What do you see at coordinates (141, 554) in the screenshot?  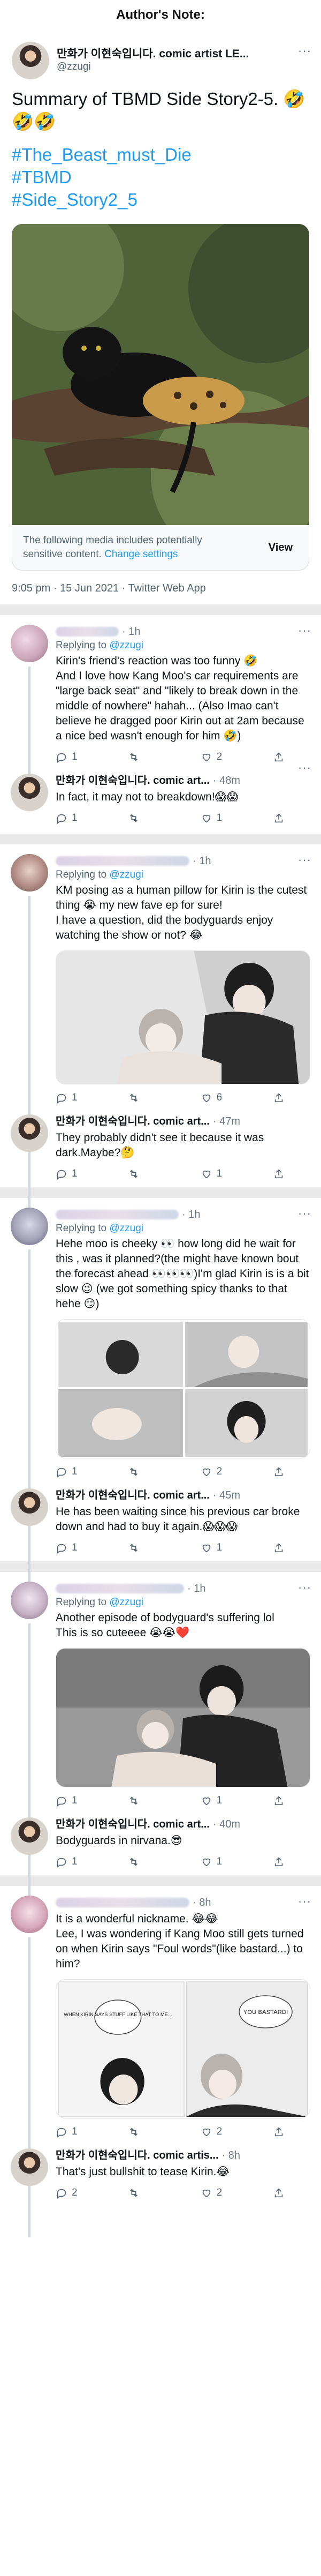 I see `change-settings-link: Change settings` at bounding box center [141, 554].